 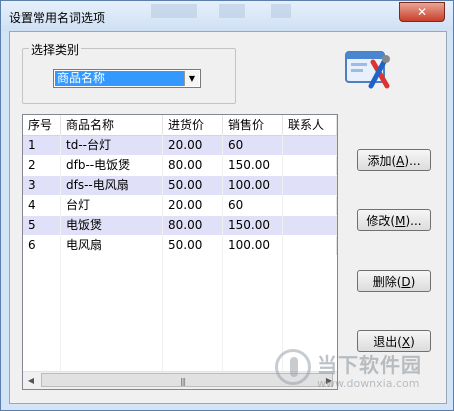 What do you see at coordinates (369, 365) in the screenshot?
I see `watermark-text: 当下软件园` at bounding box center [369, 365].